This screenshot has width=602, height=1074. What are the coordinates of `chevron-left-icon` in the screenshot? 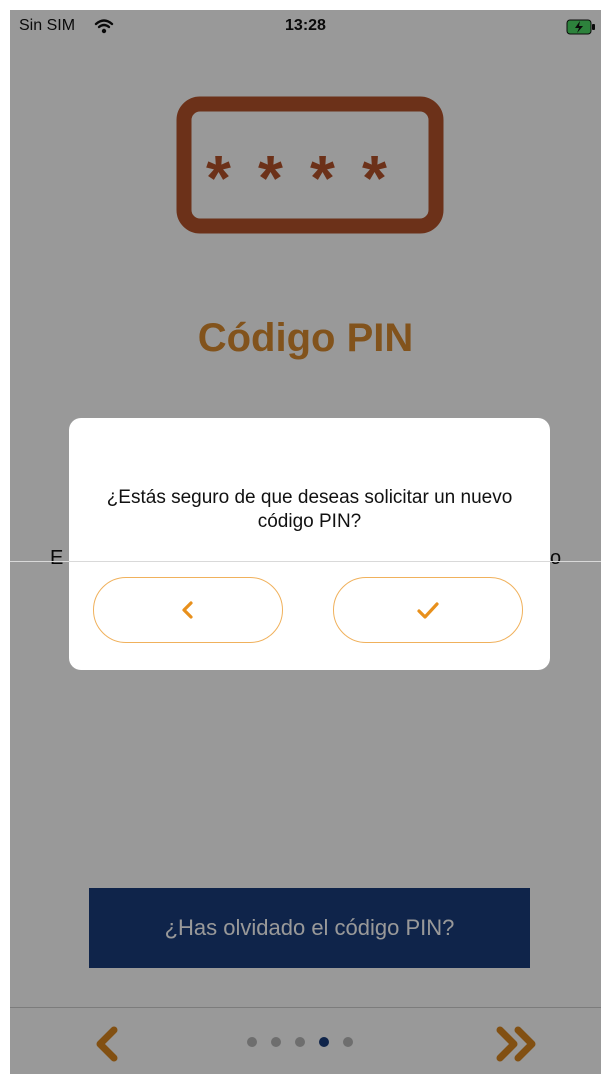 It's located at (187, 610).